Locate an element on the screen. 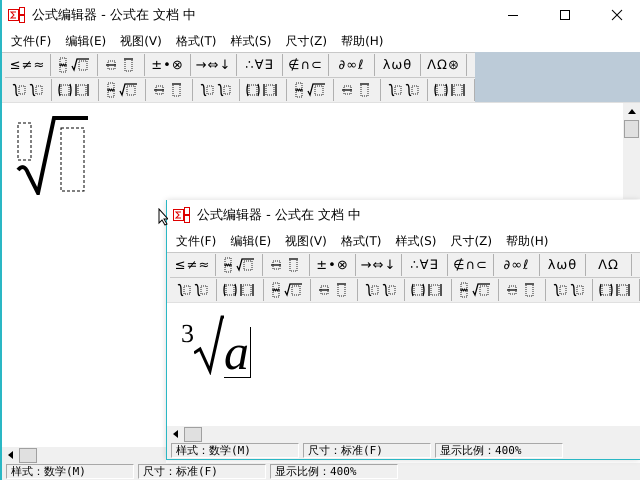 This screenshot has height=480, width=640. radical-sign-icon is located at coordinates (209, 345).